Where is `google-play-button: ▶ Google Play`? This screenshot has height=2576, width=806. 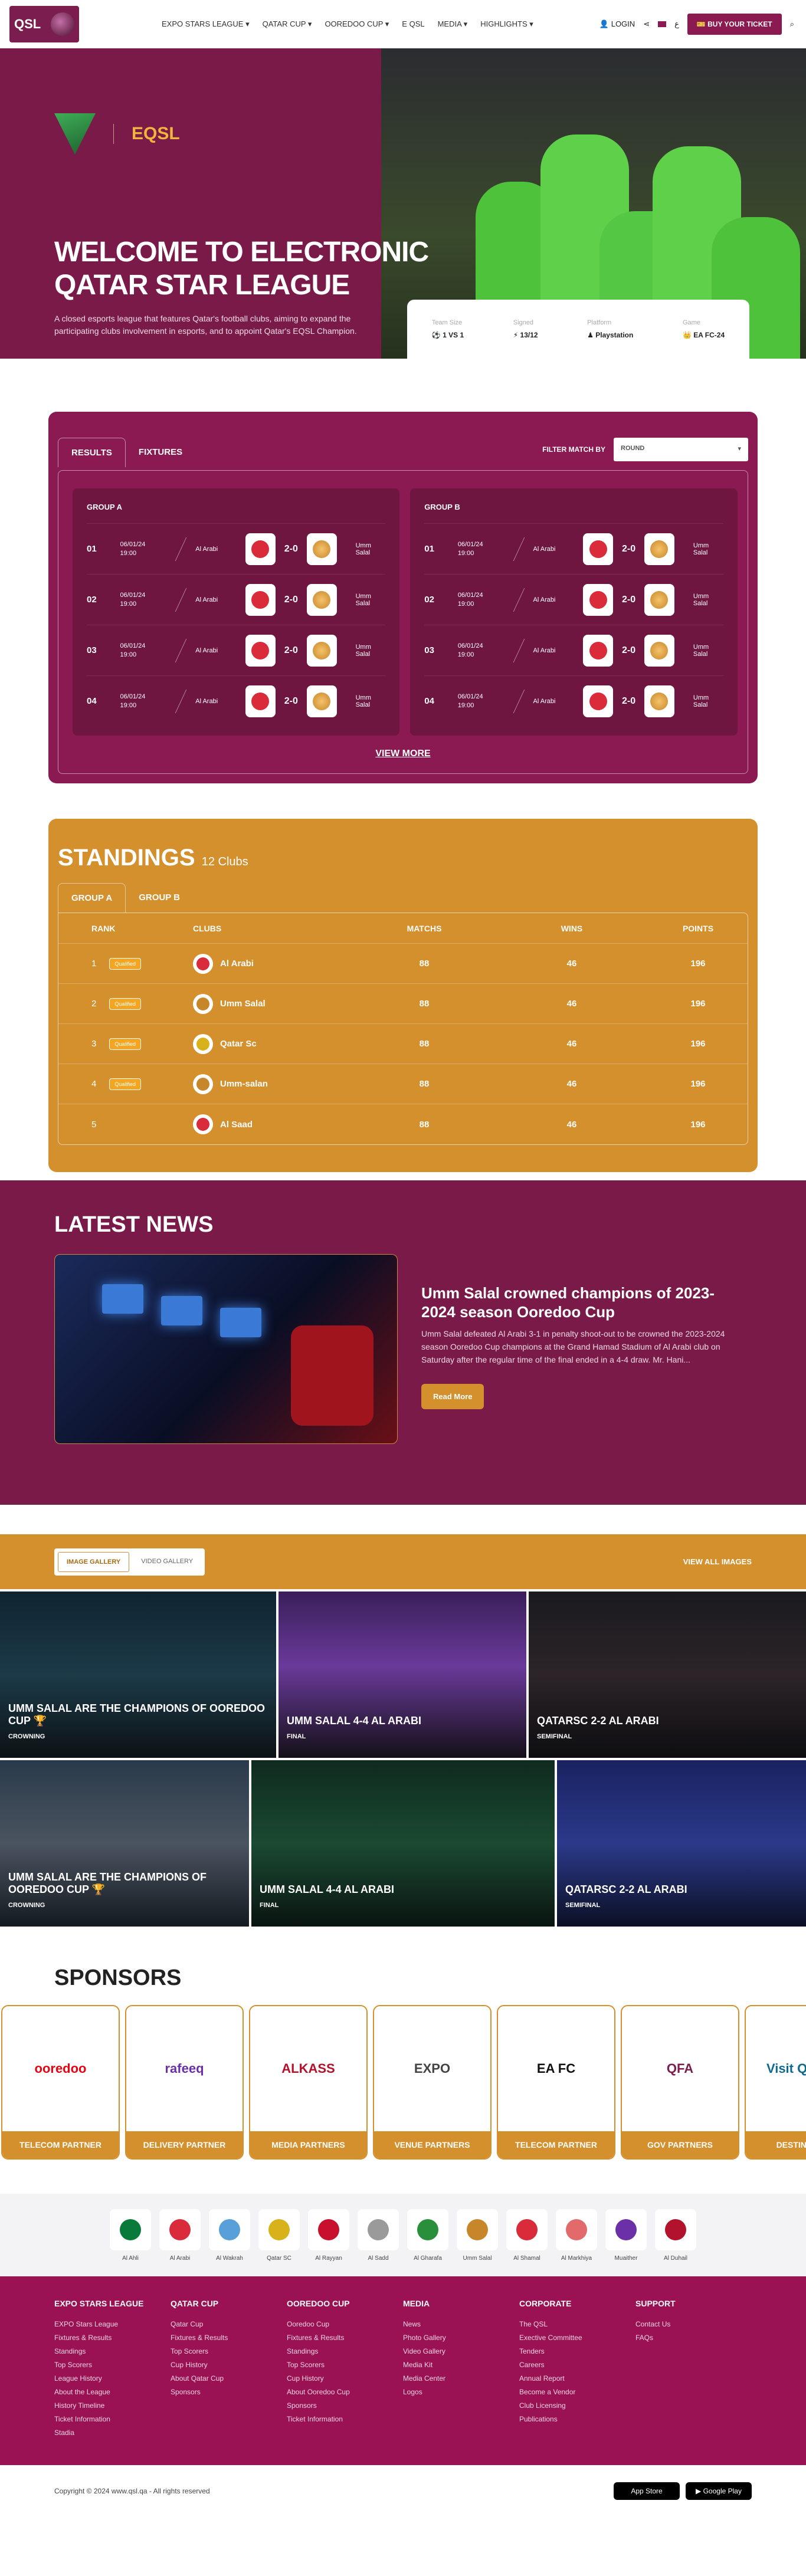
google-play-button: ▶ Google Play is located at coordinates (719, 2491).